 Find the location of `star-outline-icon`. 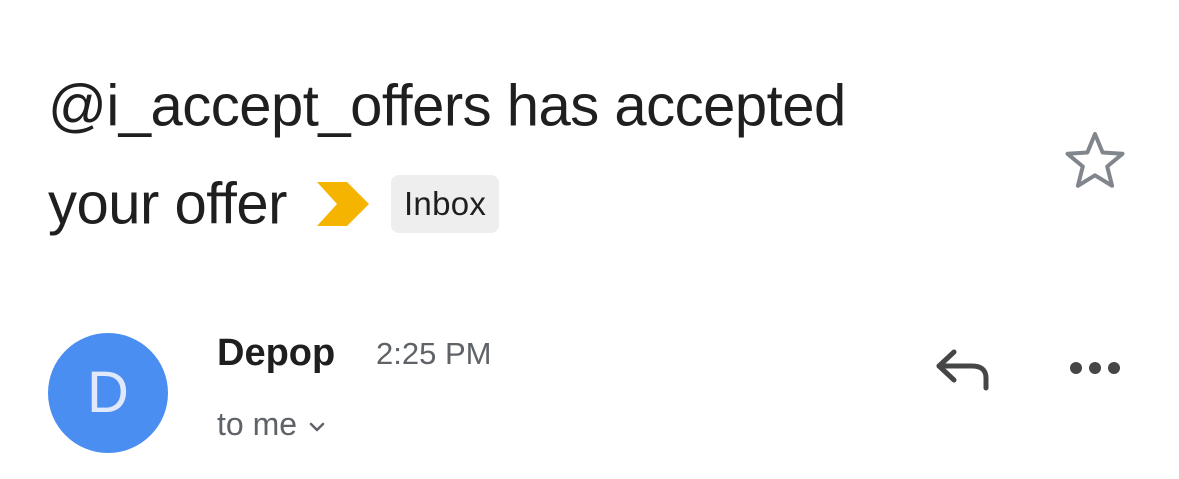

star-outline-icon is located at coordinates (1095, 160).